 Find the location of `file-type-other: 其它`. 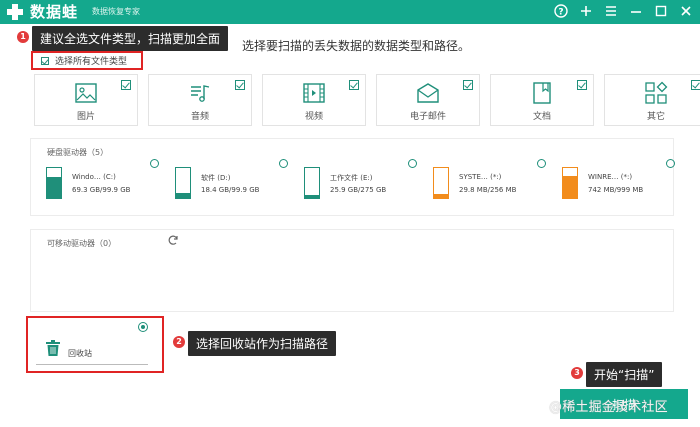

file-type-other: 其它 is located at coordinates (652, 100).